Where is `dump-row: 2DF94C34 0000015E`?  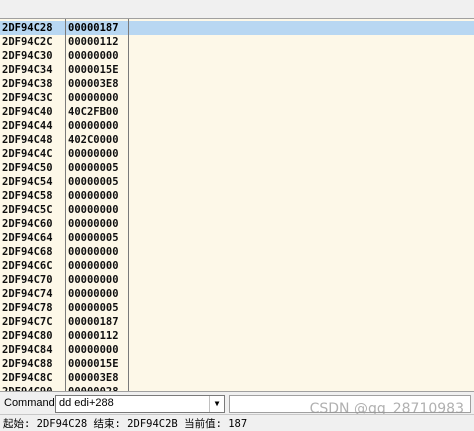 dump-row: 2DF94C34 0000015E is located at coordinates (237, 70).